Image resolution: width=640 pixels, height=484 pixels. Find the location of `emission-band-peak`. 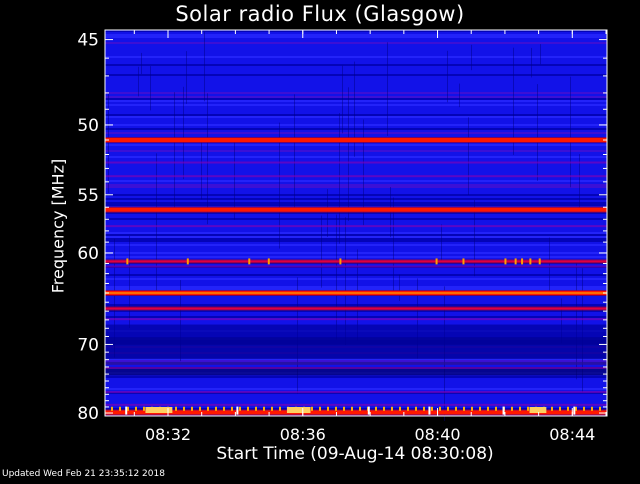

emission-band-peak is located at coordinates (356, 292).